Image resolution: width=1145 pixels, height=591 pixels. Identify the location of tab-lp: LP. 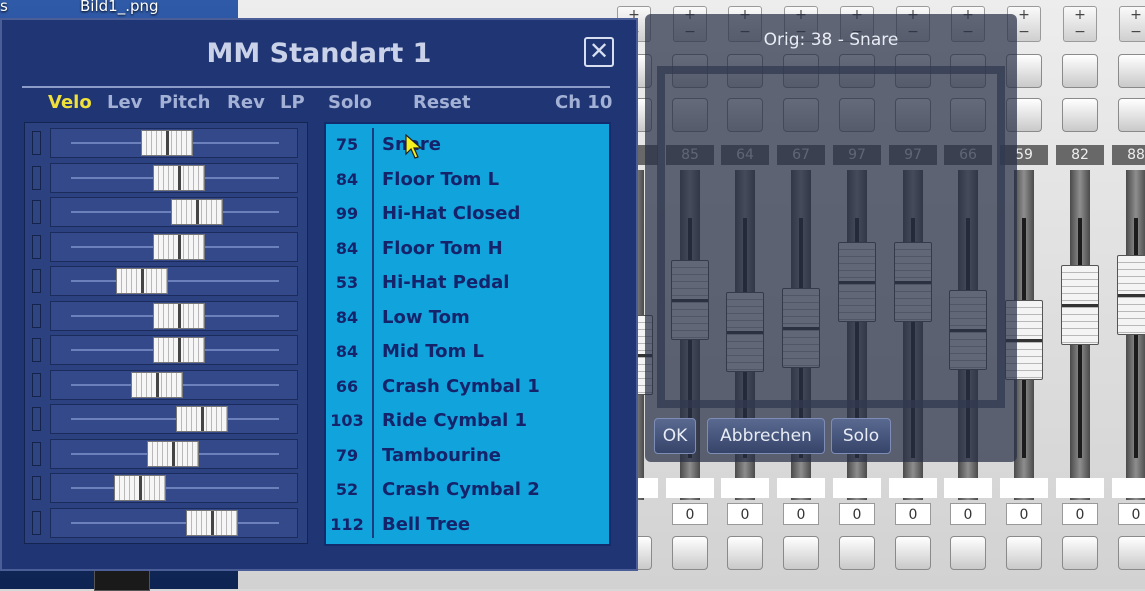
(292, 102).